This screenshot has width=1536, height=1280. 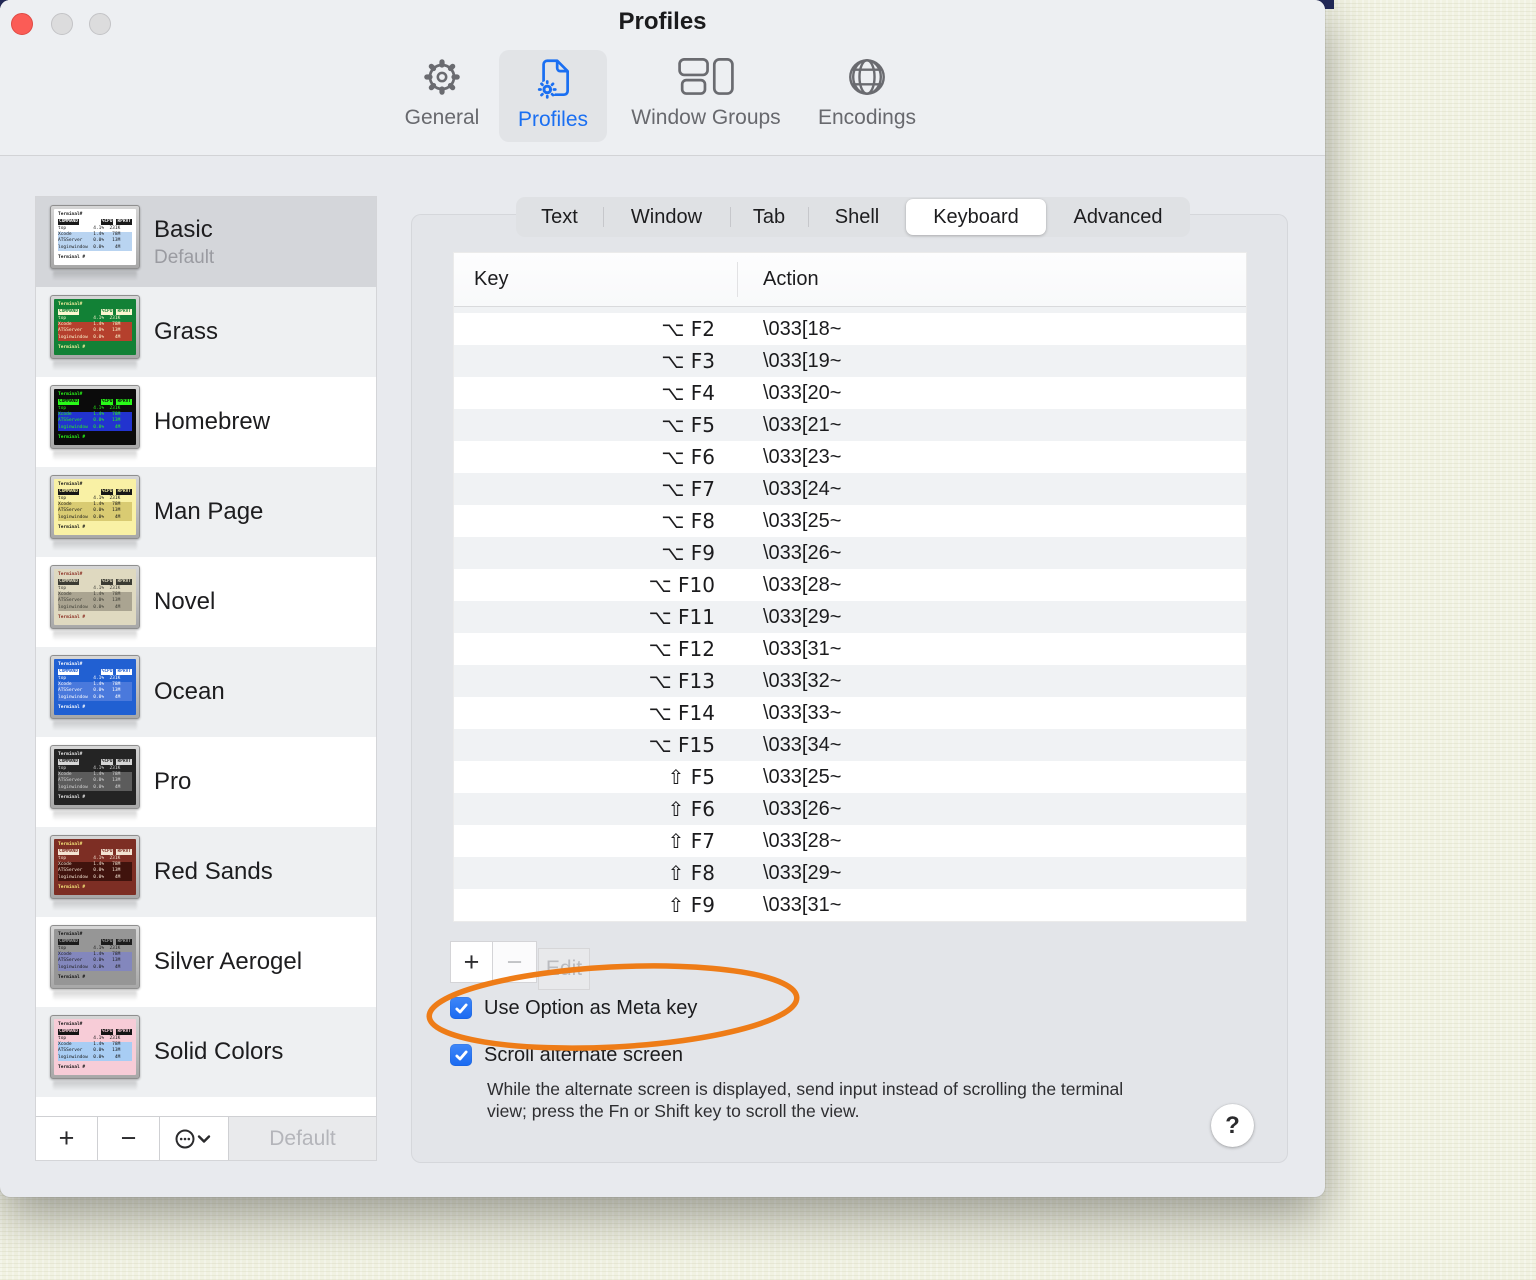 What do you see at coordinates (194, 1138) in the screenshot?
I see `more-options-button` at bounding box center [194, 1138].